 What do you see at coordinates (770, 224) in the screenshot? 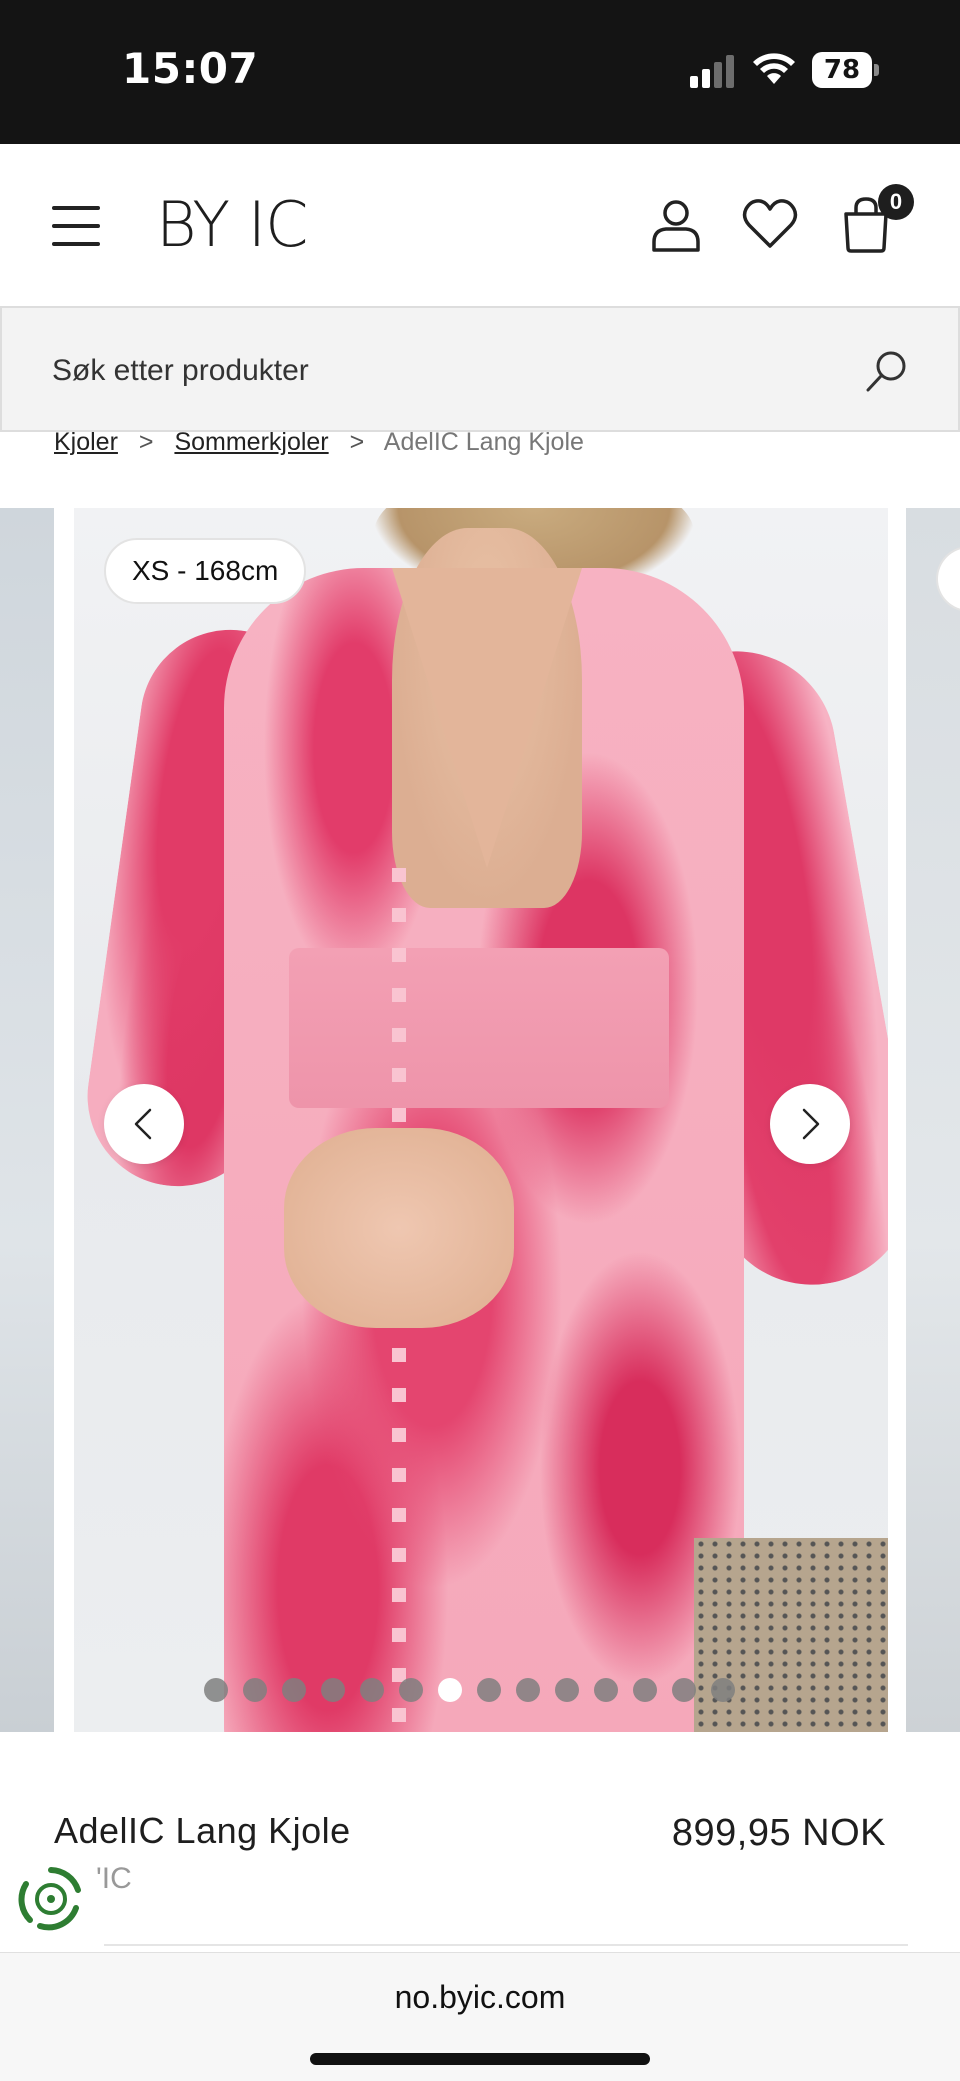
I see `wishlist-heart-icon` at bounding box center [770, 224].